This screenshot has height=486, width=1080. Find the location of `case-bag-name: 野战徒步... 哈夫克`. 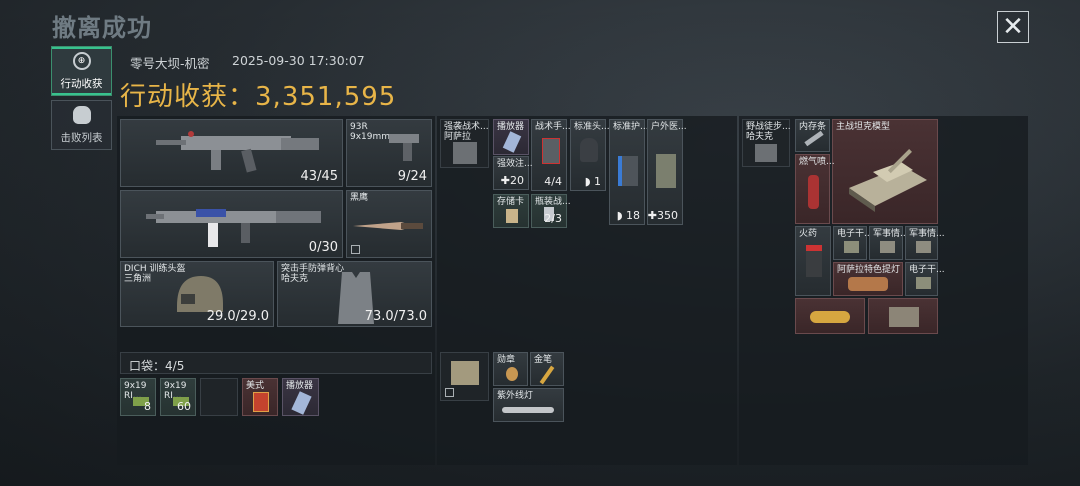

case-bag-name: 野战徒步... 哈夫克 is located at coordinates (768, 132).